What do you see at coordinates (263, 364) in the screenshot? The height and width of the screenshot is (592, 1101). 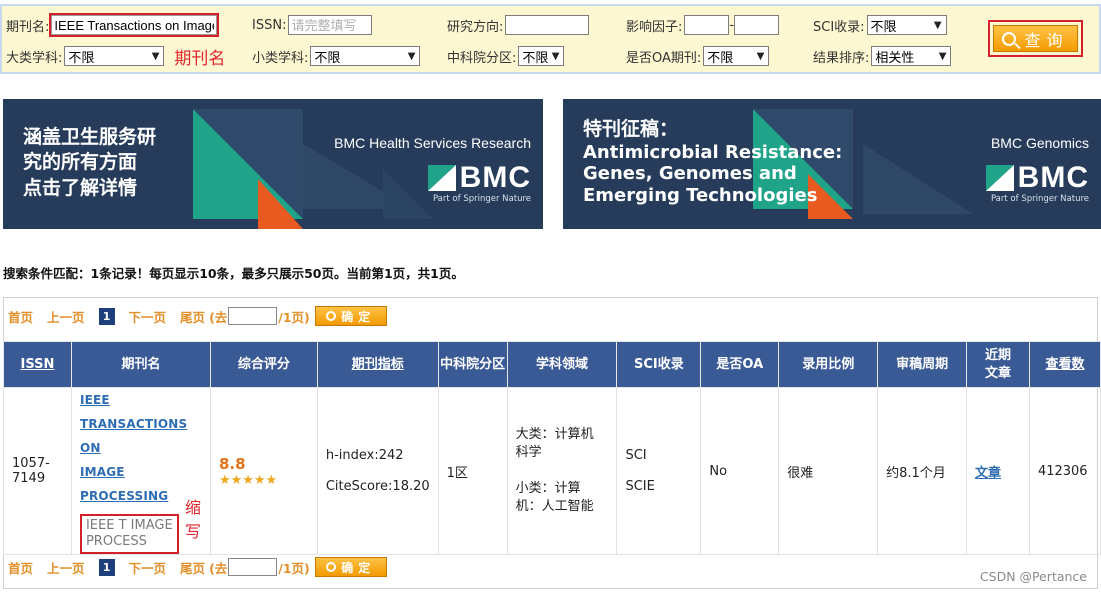 I see `col-score: 综合评分` at bounding box center [263, 364].